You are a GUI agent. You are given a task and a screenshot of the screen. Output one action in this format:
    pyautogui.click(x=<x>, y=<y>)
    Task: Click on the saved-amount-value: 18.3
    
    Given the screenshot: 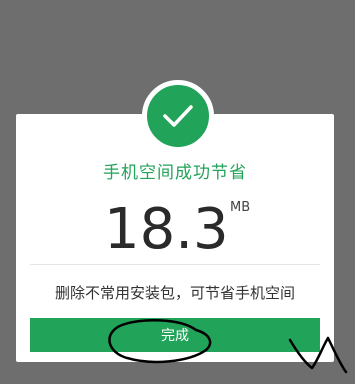 What is the action you would take?
    pyautogui.click(x=166, y=229)
    